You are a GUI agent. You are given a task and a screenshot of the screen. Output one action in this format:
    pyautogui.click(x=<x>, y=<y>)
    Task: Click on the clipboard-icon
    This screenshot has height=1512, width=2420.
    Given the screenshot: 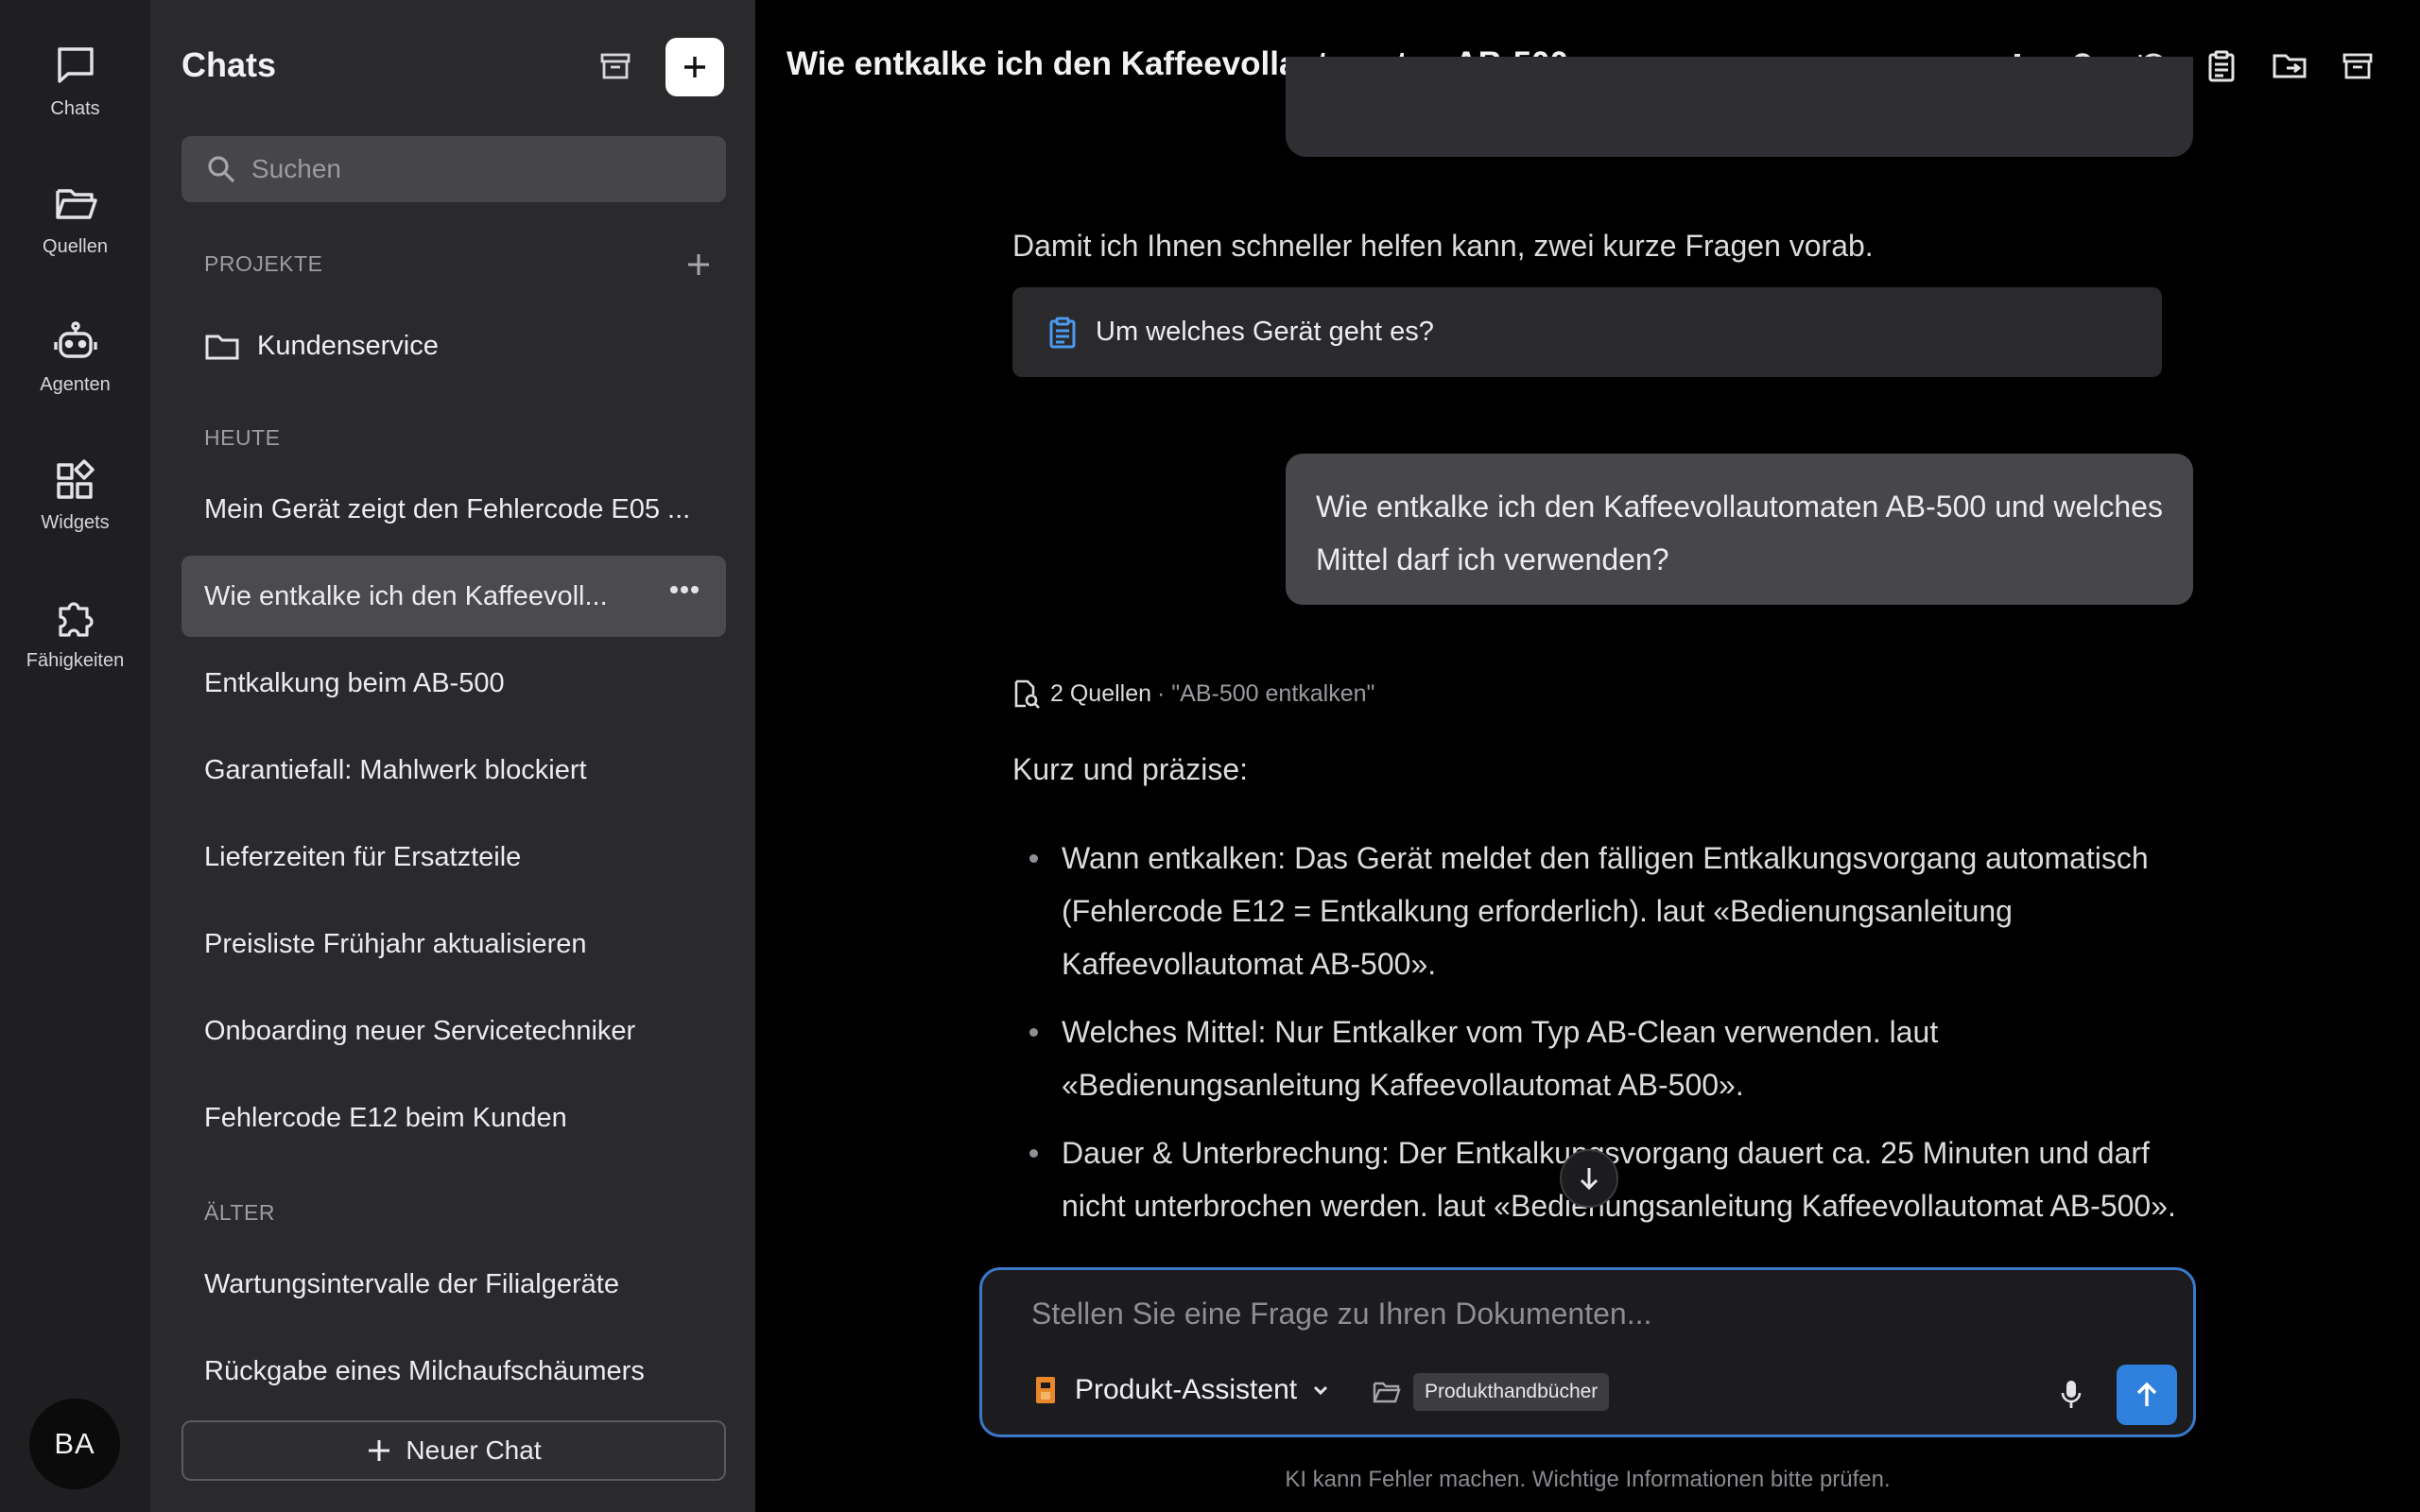 What is the action you would take?
    pyautogui.click(x=2221, y=66)
    